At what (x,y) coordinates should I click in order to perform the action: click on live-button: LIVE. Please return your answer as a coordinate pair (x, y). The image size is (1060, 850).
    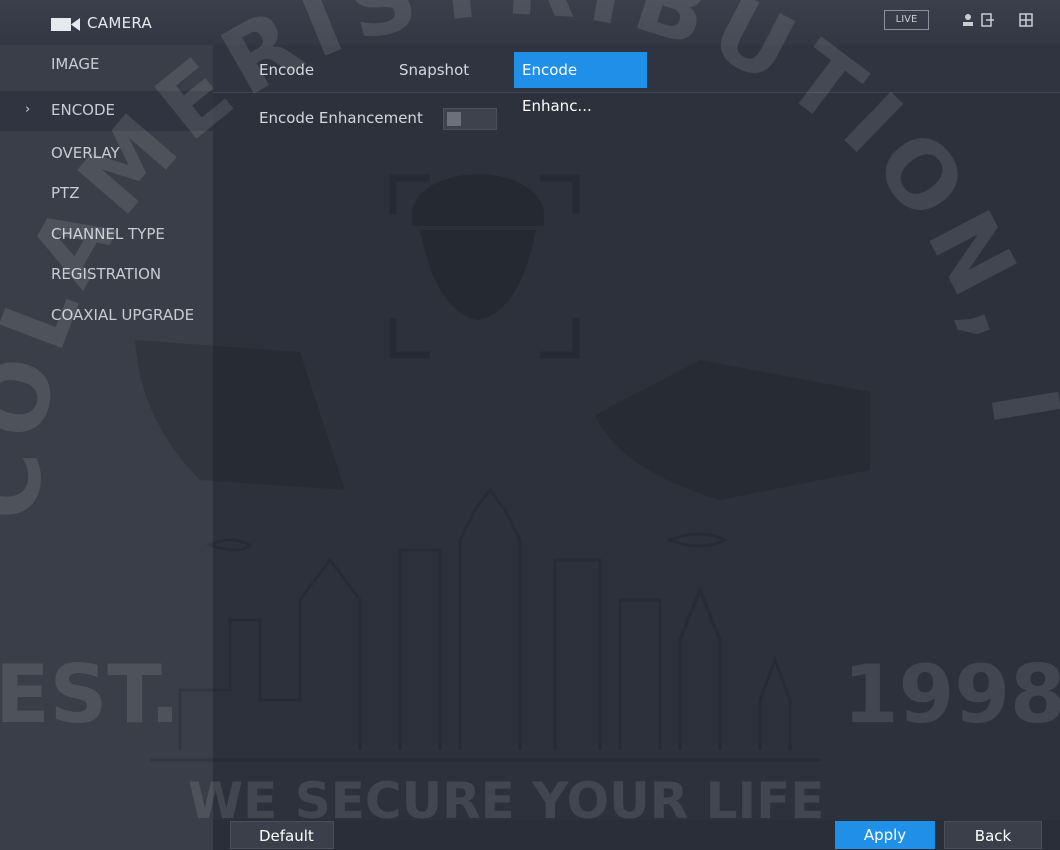
    Looking at the image, I should click on (906, 20).